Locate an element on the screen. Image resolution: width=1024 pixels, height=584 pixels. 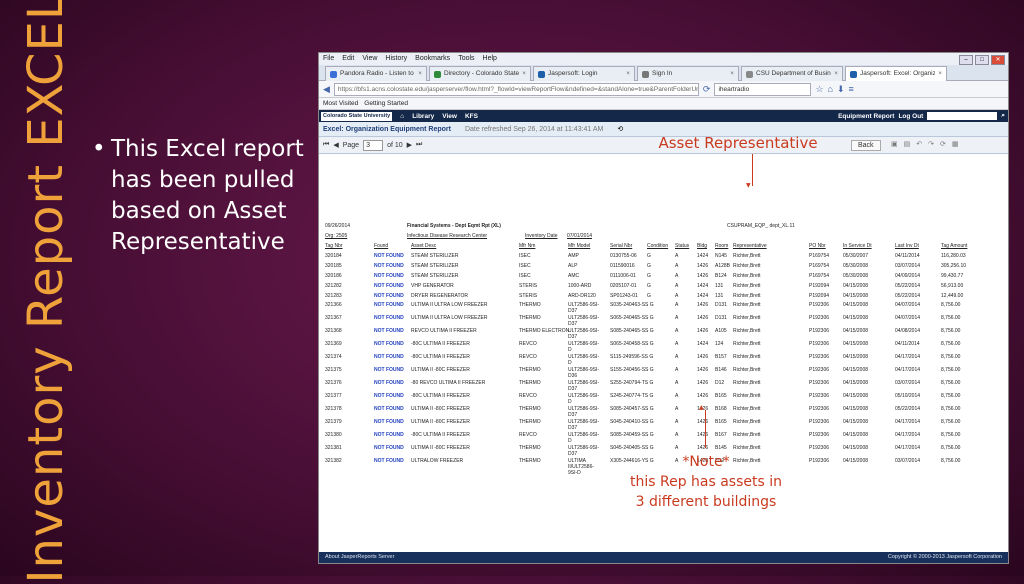
table-cell-mfr: STERIS is located at coordinates (528, 286).